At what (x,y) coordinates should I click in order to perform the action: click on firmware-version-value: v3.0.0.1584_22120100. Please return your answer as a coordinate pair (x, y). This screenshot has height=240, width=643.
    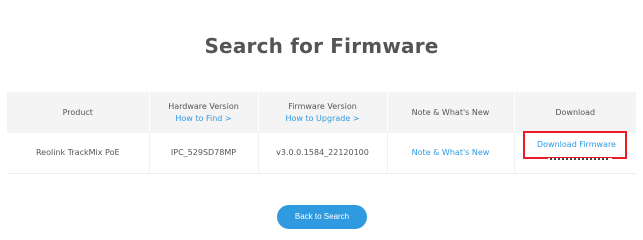
    Looking at the image, I should click on (322, 153).